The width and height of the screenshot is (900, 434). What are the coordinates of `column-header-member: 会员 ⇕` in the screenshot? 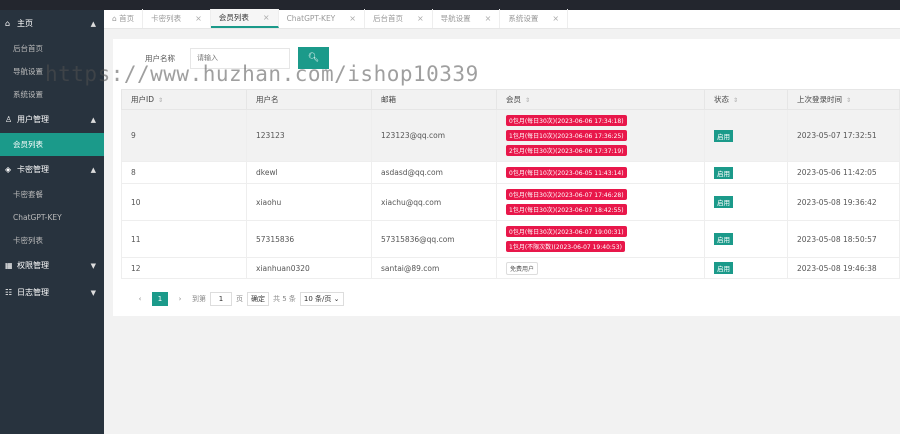 It's located at (600, 99).